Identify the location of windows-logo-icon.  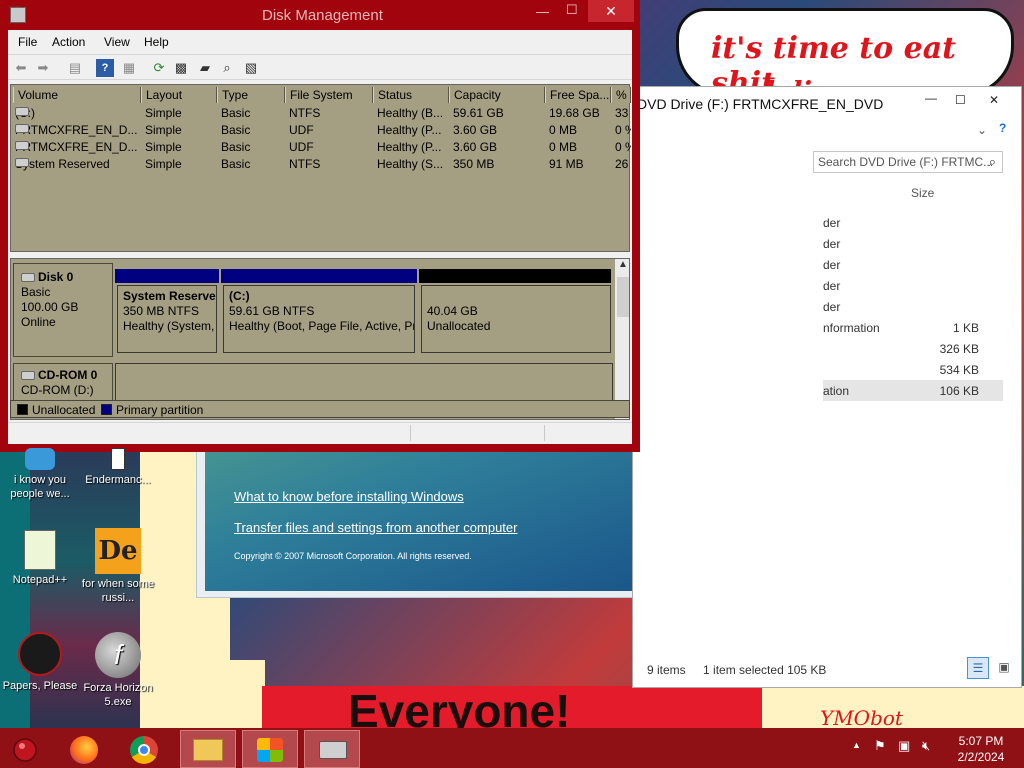
(270, 750).